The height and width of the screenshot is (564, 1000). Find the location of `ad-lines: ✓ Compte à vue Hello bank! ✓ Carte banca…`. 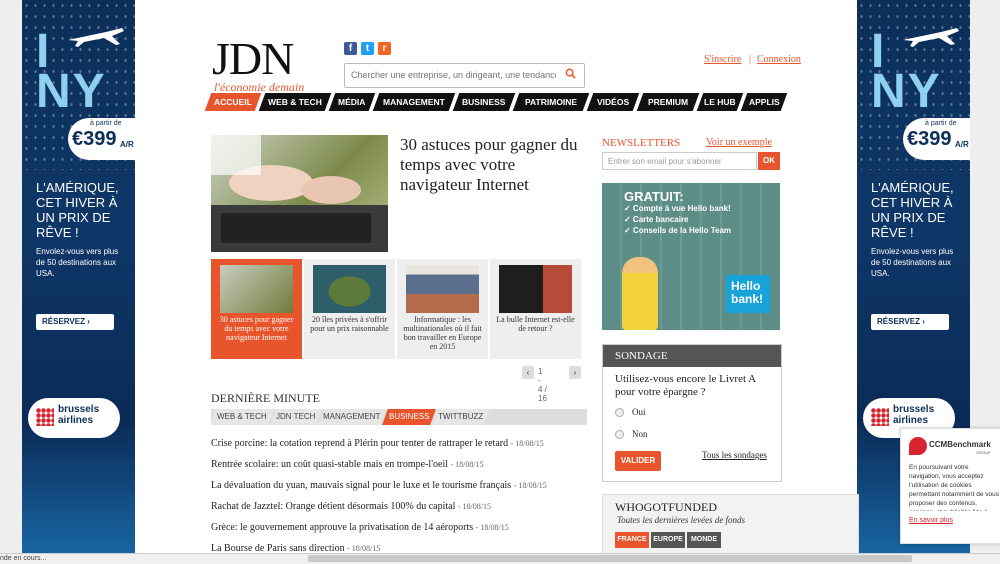

ad-lines: ✓ Compte à vue Hello bank! ✓ Carte banca… is located at coordinates (677, 219).